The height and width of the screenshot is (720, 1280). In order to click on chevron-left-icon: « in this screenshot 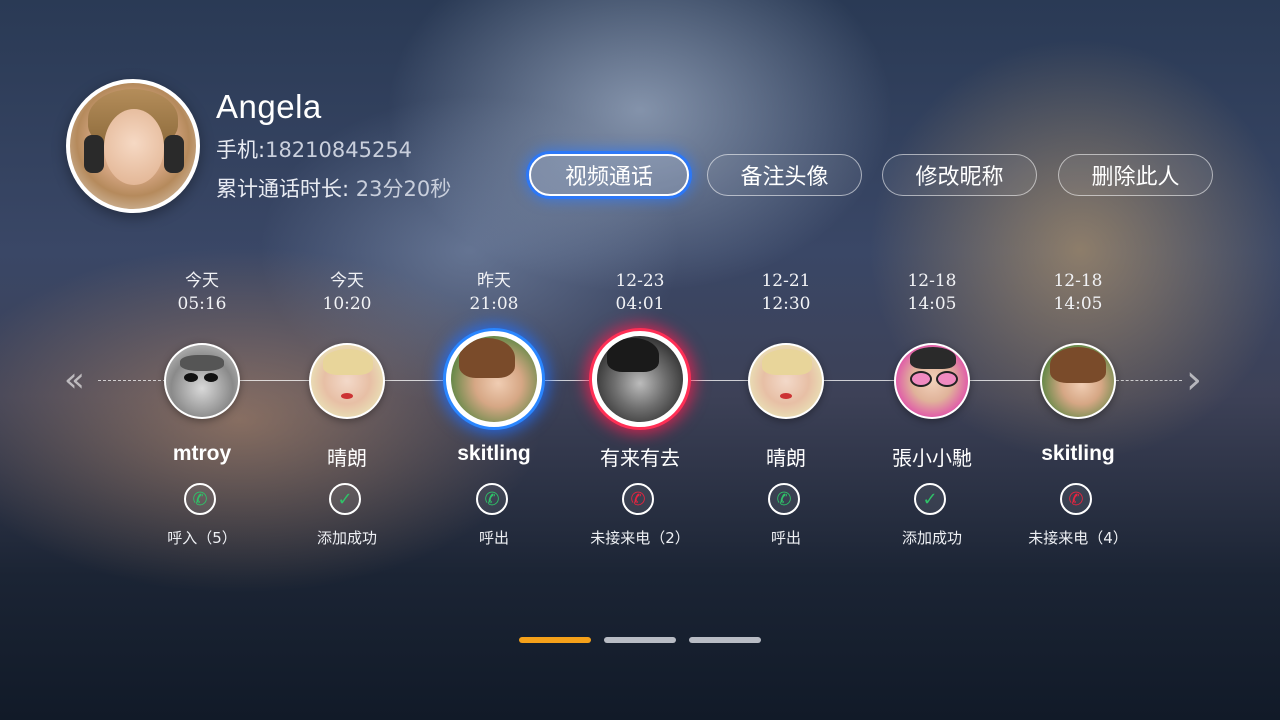, I will do `click(74, 380)`.